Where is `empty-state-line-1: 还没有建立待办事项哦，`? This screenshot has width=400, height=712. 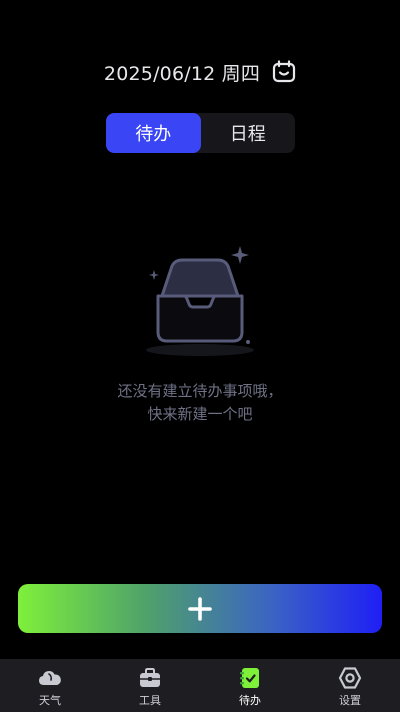 empty-state-line-1: 还没有建立待办事项哦， is located at coordinates (200, 391).